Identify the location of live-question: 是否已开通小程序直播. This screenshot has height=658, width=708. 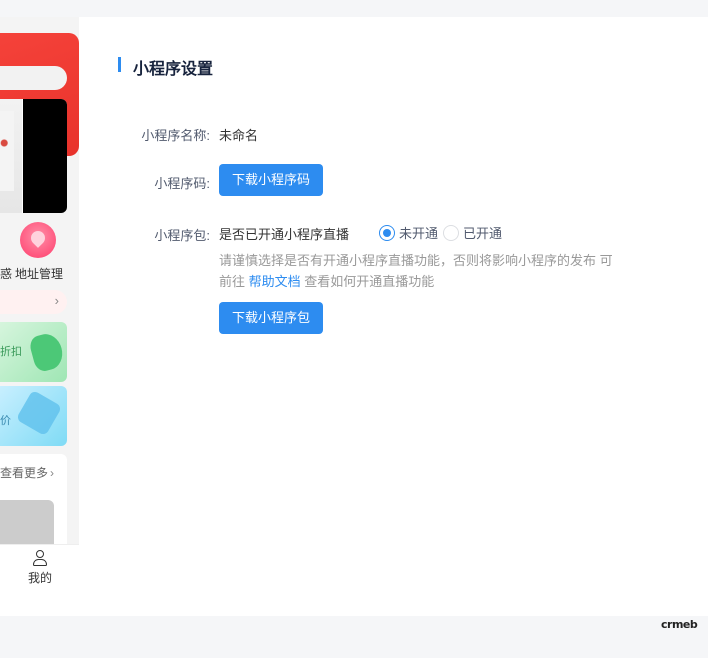
(284, 234).